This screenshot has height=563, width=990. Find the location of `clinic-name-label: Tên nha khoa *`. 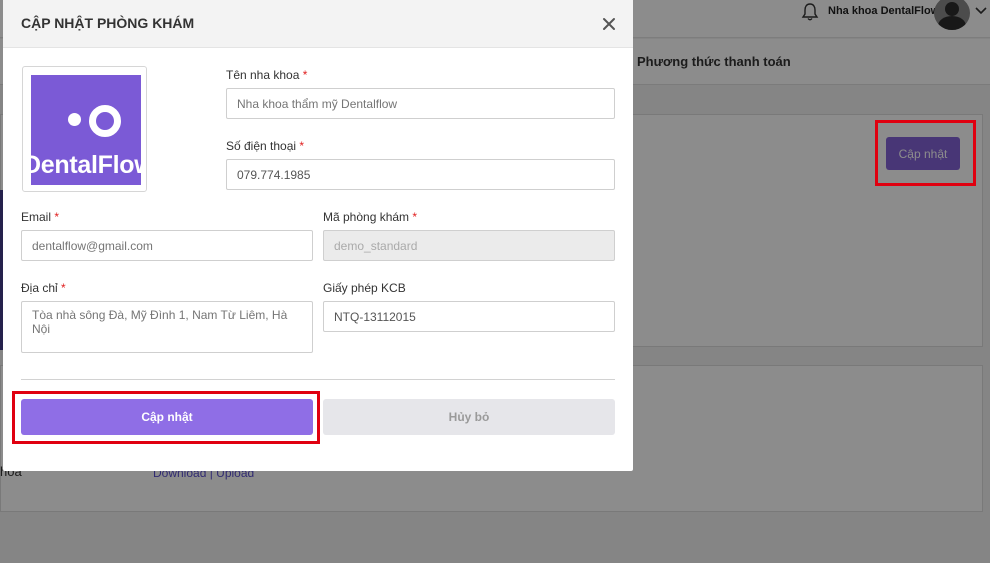

clinic-name-label: Tên nha khoa * is located at coordinates (266, 75).